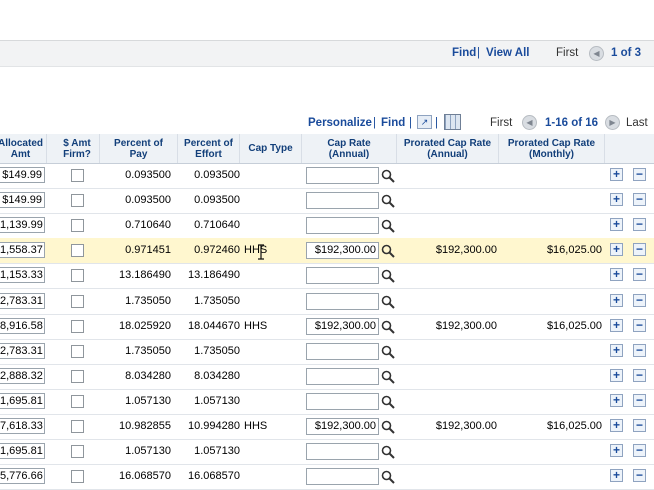  What do you see at coordinates (264, 376) in the screenshot?
I see `cap-type-value` at bounding box center [264, 376].